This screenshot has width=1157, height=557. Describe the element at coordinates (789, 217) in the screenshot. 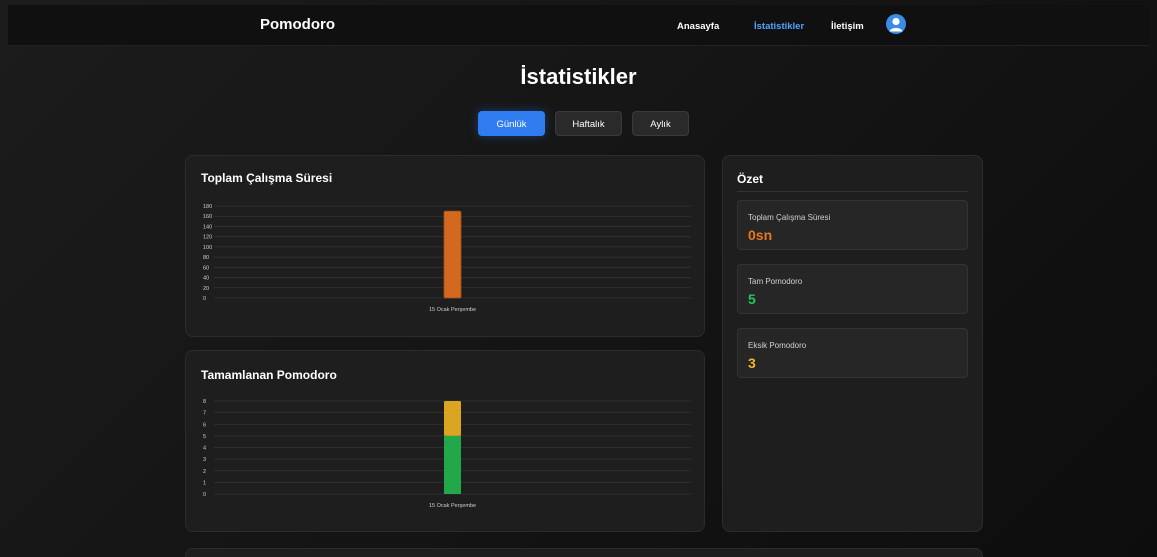

I see `stat-total-work-time-label: Toplam Çalışma Süresi` at that location.